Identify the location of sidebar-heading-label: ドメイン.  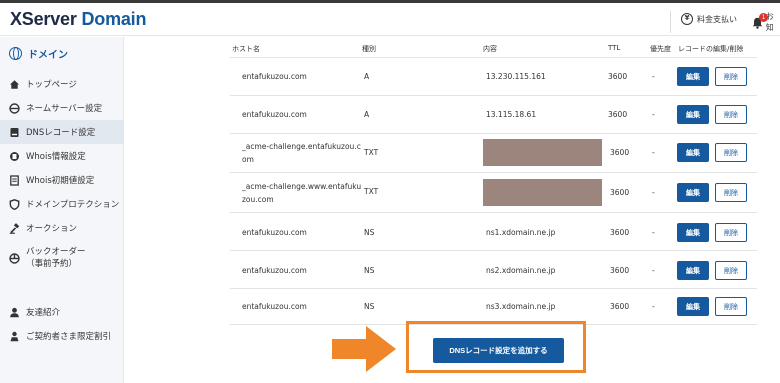
(48, 55).